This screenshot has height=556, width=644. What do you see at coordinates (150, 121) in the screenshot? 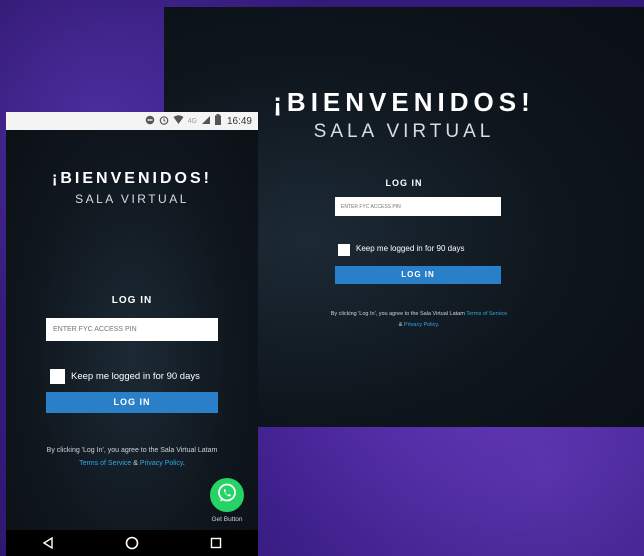
I see `do-not-disturb-icon` at bounding box center [150, 121].